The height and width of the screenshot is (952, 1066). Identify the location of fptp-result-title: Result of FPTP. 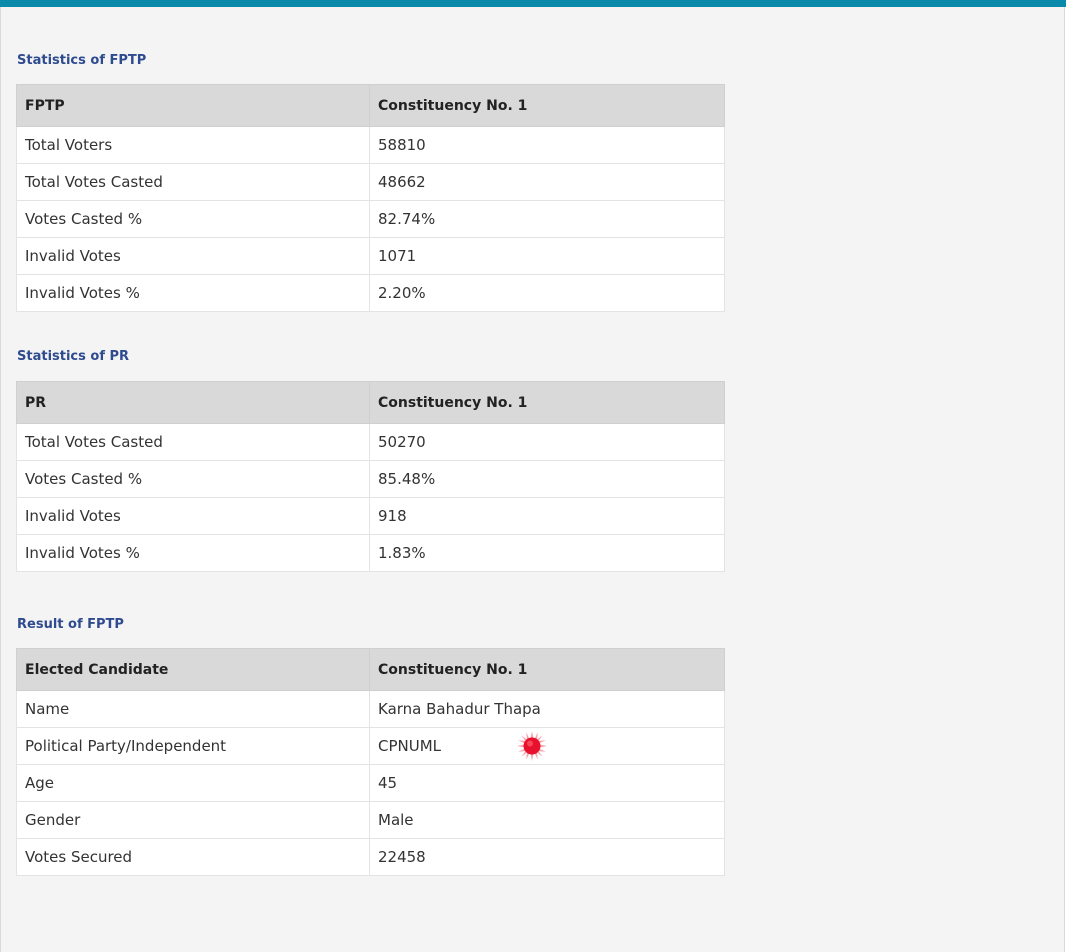
(70, 624).